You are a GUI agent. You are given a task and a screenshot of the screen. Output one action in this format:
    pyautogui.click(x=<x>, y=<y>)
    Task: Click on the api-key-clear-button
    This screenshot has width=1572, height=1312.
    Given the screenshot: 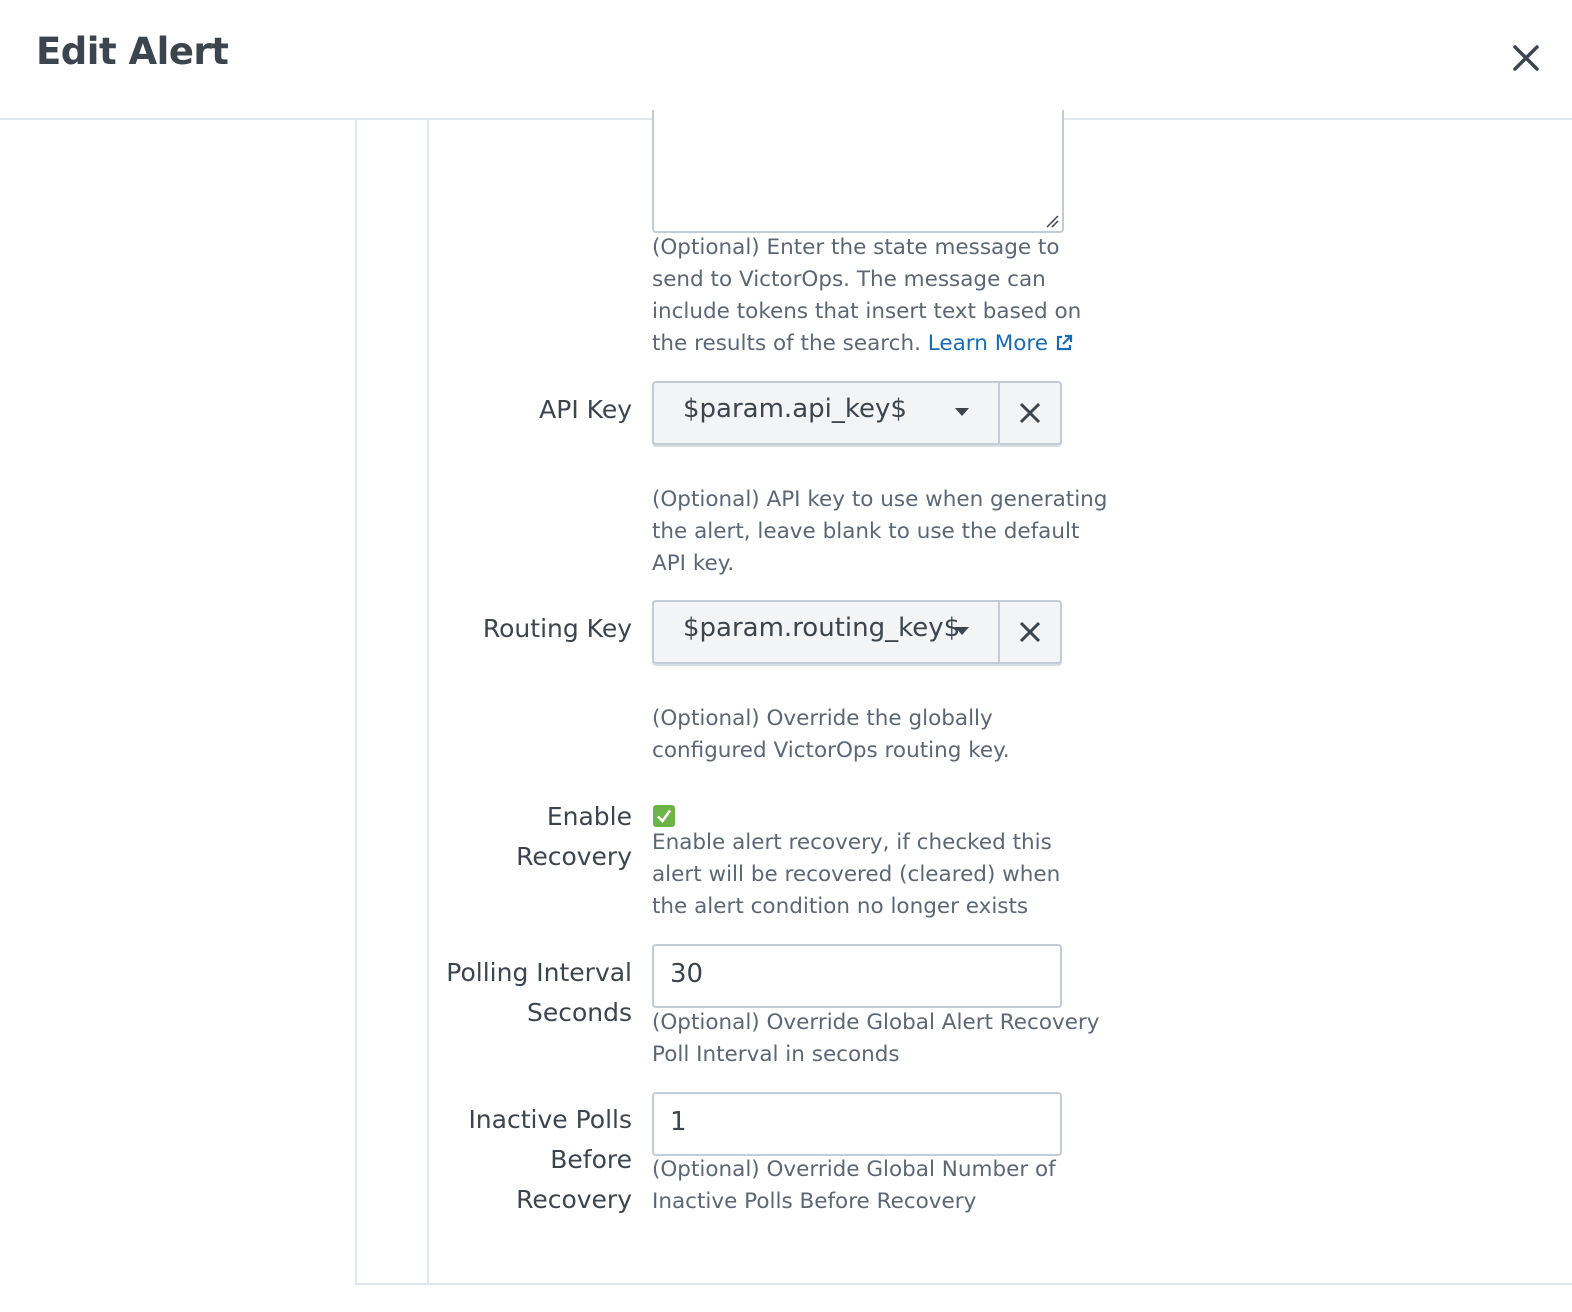 What is the action you would take?
    pyautogui.click(x=1030, y=413)
    